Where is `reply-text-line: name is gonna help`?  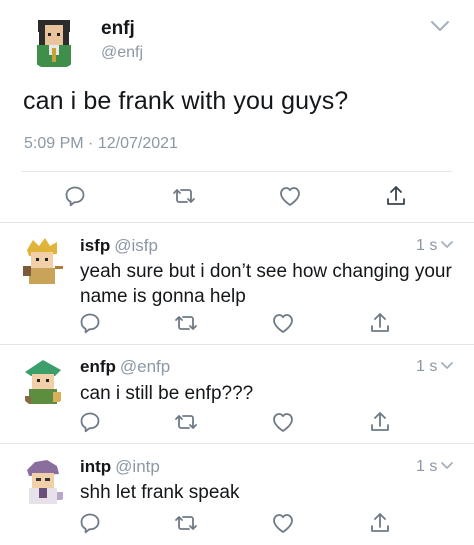 reply-text-line: name is gonna help is located at coordinates (163, 296).